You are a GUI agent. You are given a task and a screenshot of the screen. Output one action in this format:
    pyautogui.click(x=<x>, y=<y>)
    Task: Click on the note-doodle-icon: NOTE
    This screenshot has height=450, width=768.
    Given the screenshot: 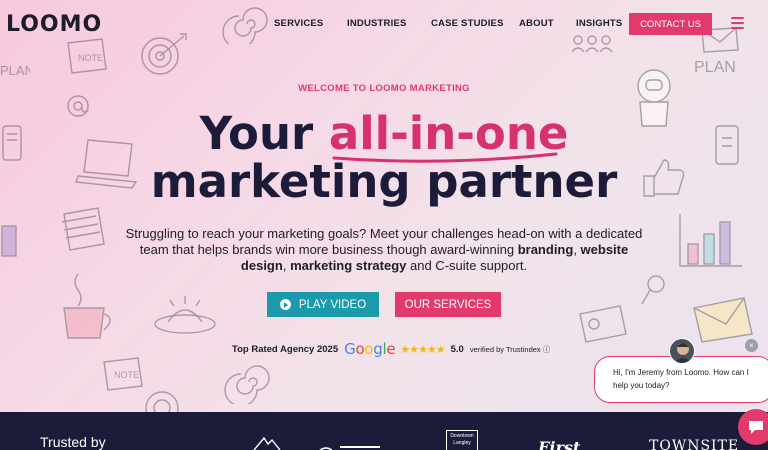 What is the action you would take?
    pyautogui.click(x=87, y=56)
    